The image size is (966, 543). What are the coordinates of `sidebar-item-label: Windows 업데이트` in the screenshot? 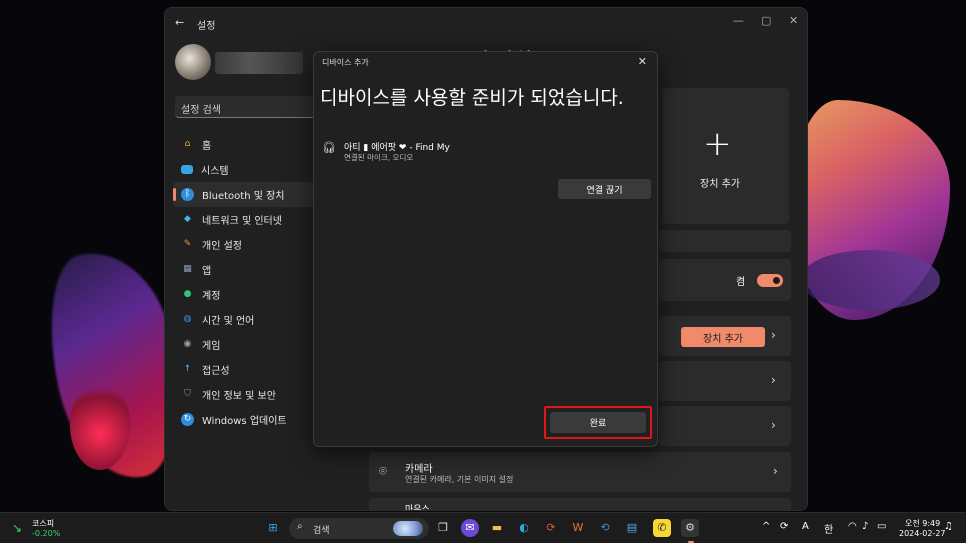 It's located at (244, 421).